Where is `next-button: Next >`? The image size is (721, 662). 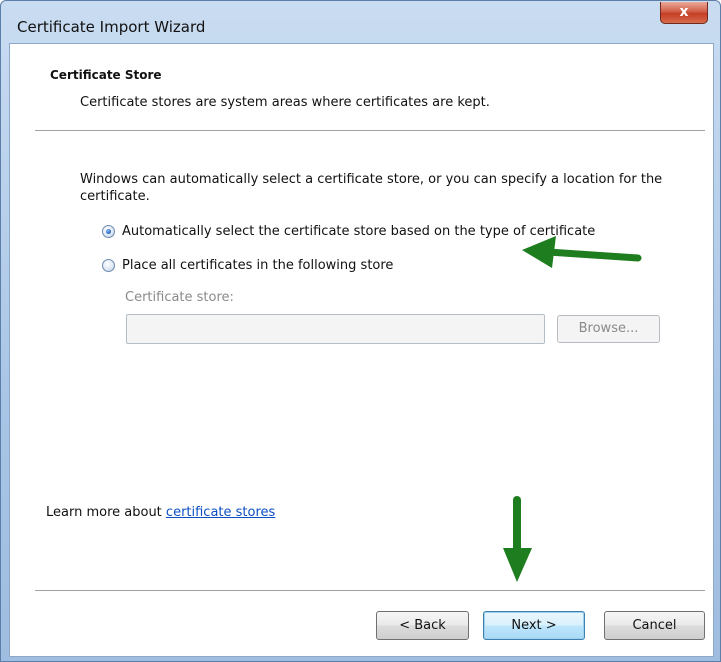 next-button: Next > is located at coordinates (534, 625).